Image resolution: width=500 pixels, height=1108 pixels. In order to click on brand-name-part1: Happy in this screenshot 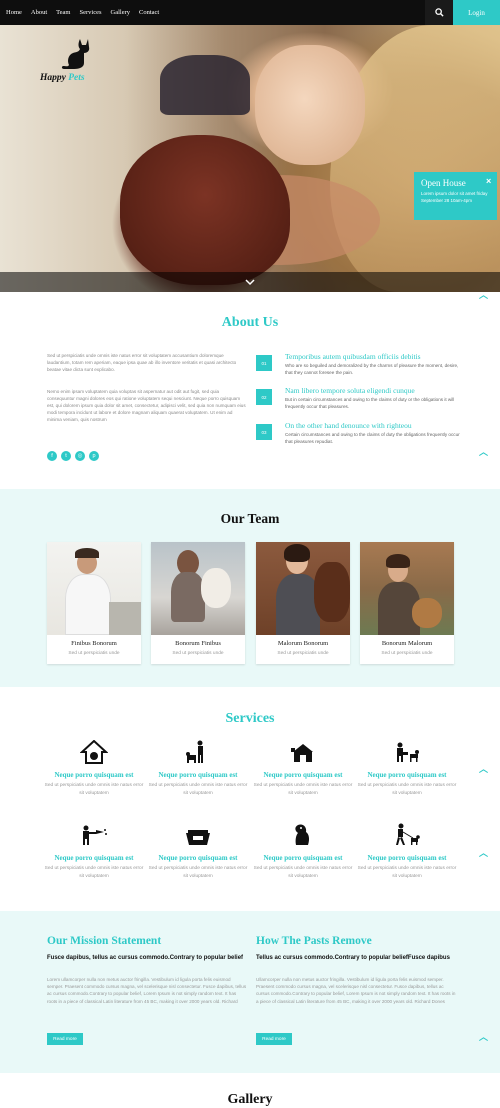, I will do `click(53, 78)`.